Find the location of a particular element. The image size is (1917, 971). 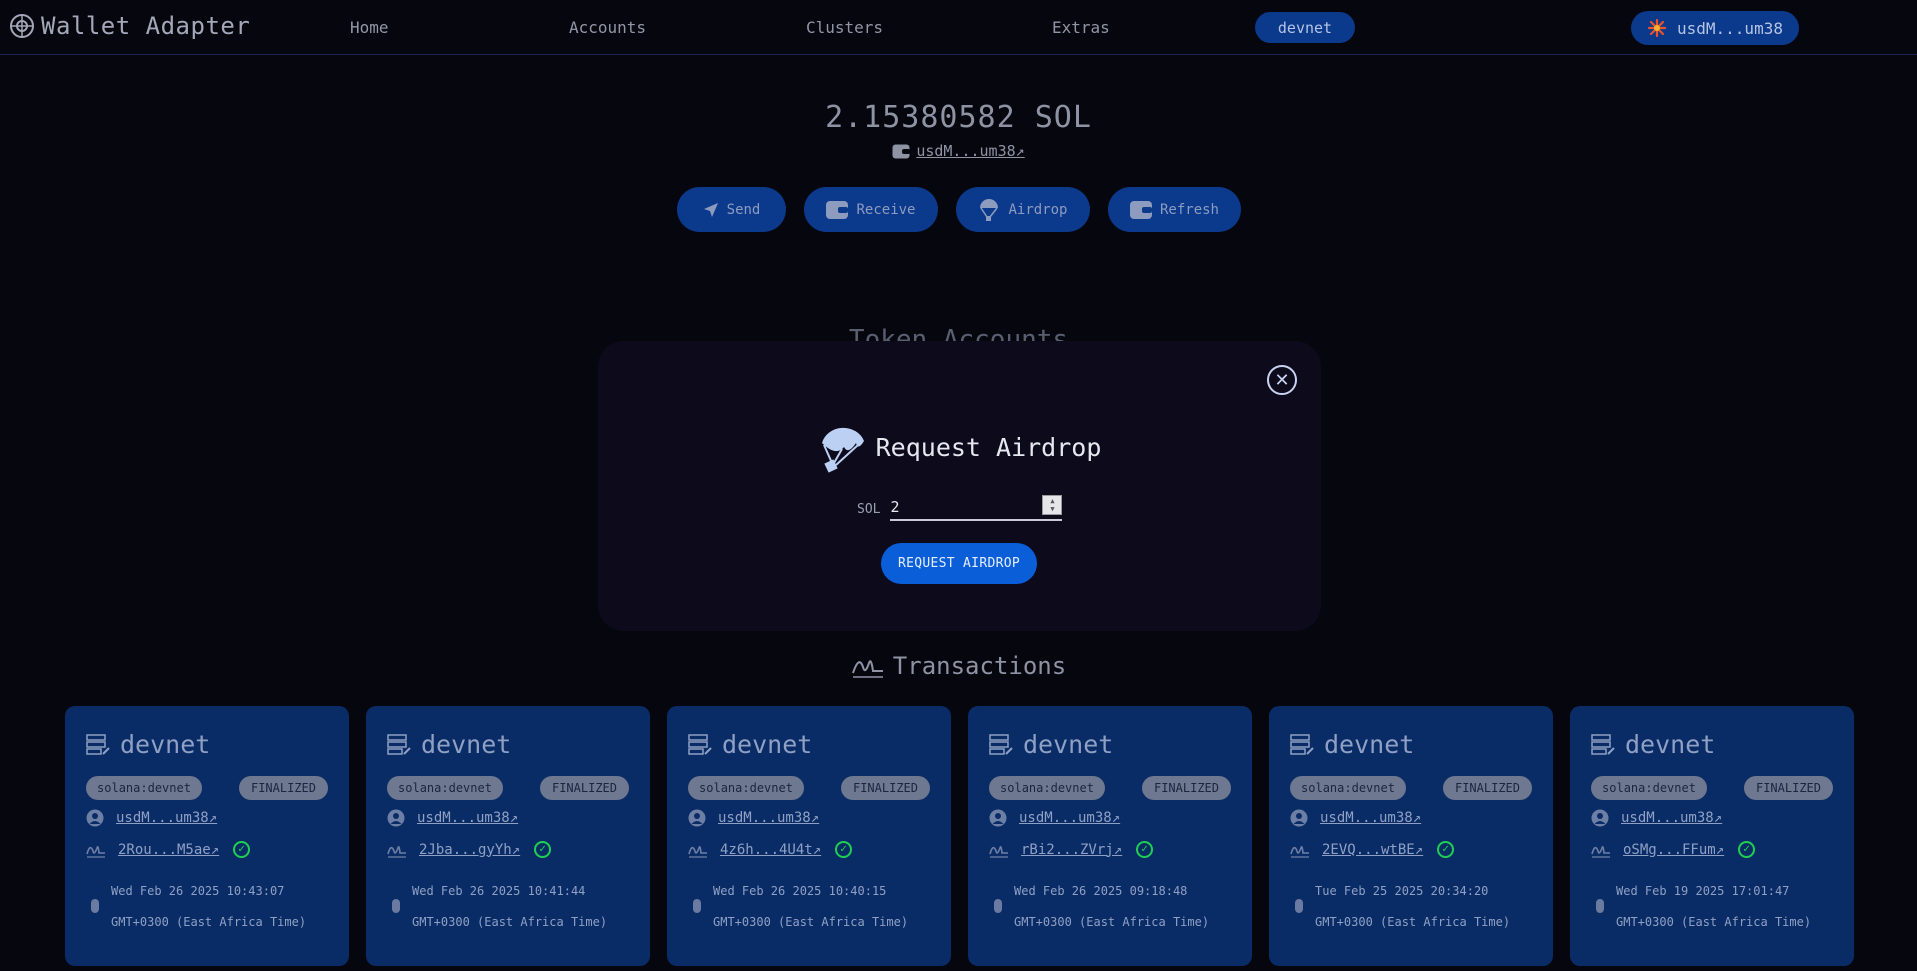

parachute-icon is located at coordinates (842, 450).